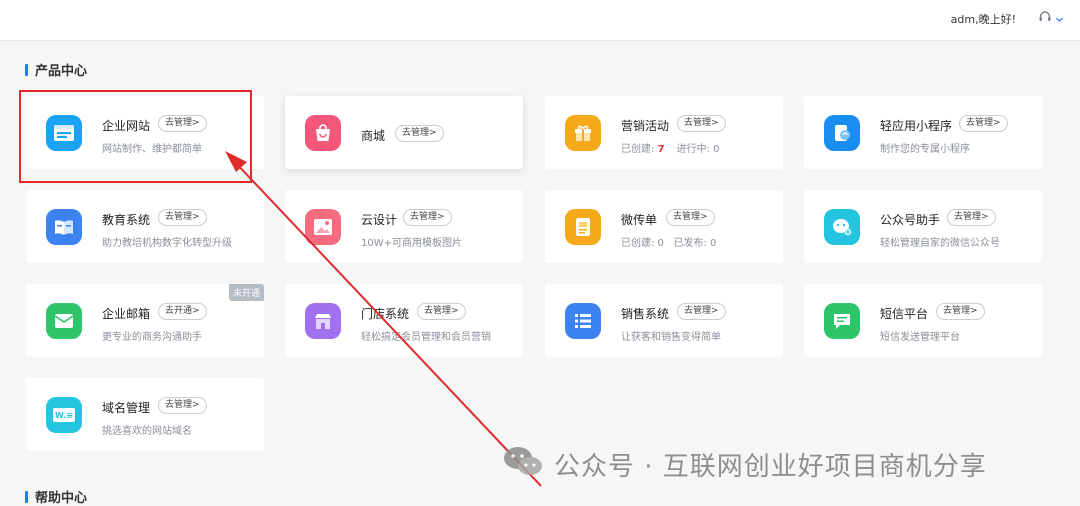 This screenshot has height=506, width=1080. I want to click on gift-icon, so click(583, 133).